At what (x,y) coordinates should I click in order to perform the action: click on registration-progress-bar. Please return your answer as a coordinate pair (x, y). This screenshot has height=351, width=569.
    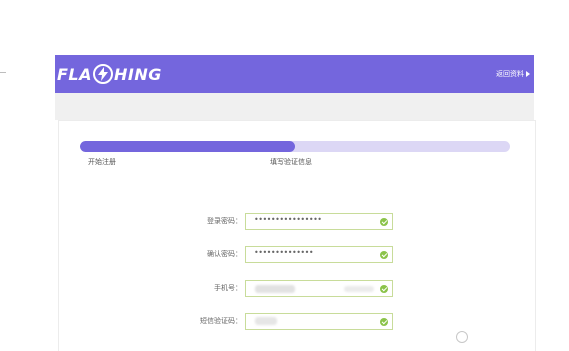
    Looking at the image, I should click on (295, 146).